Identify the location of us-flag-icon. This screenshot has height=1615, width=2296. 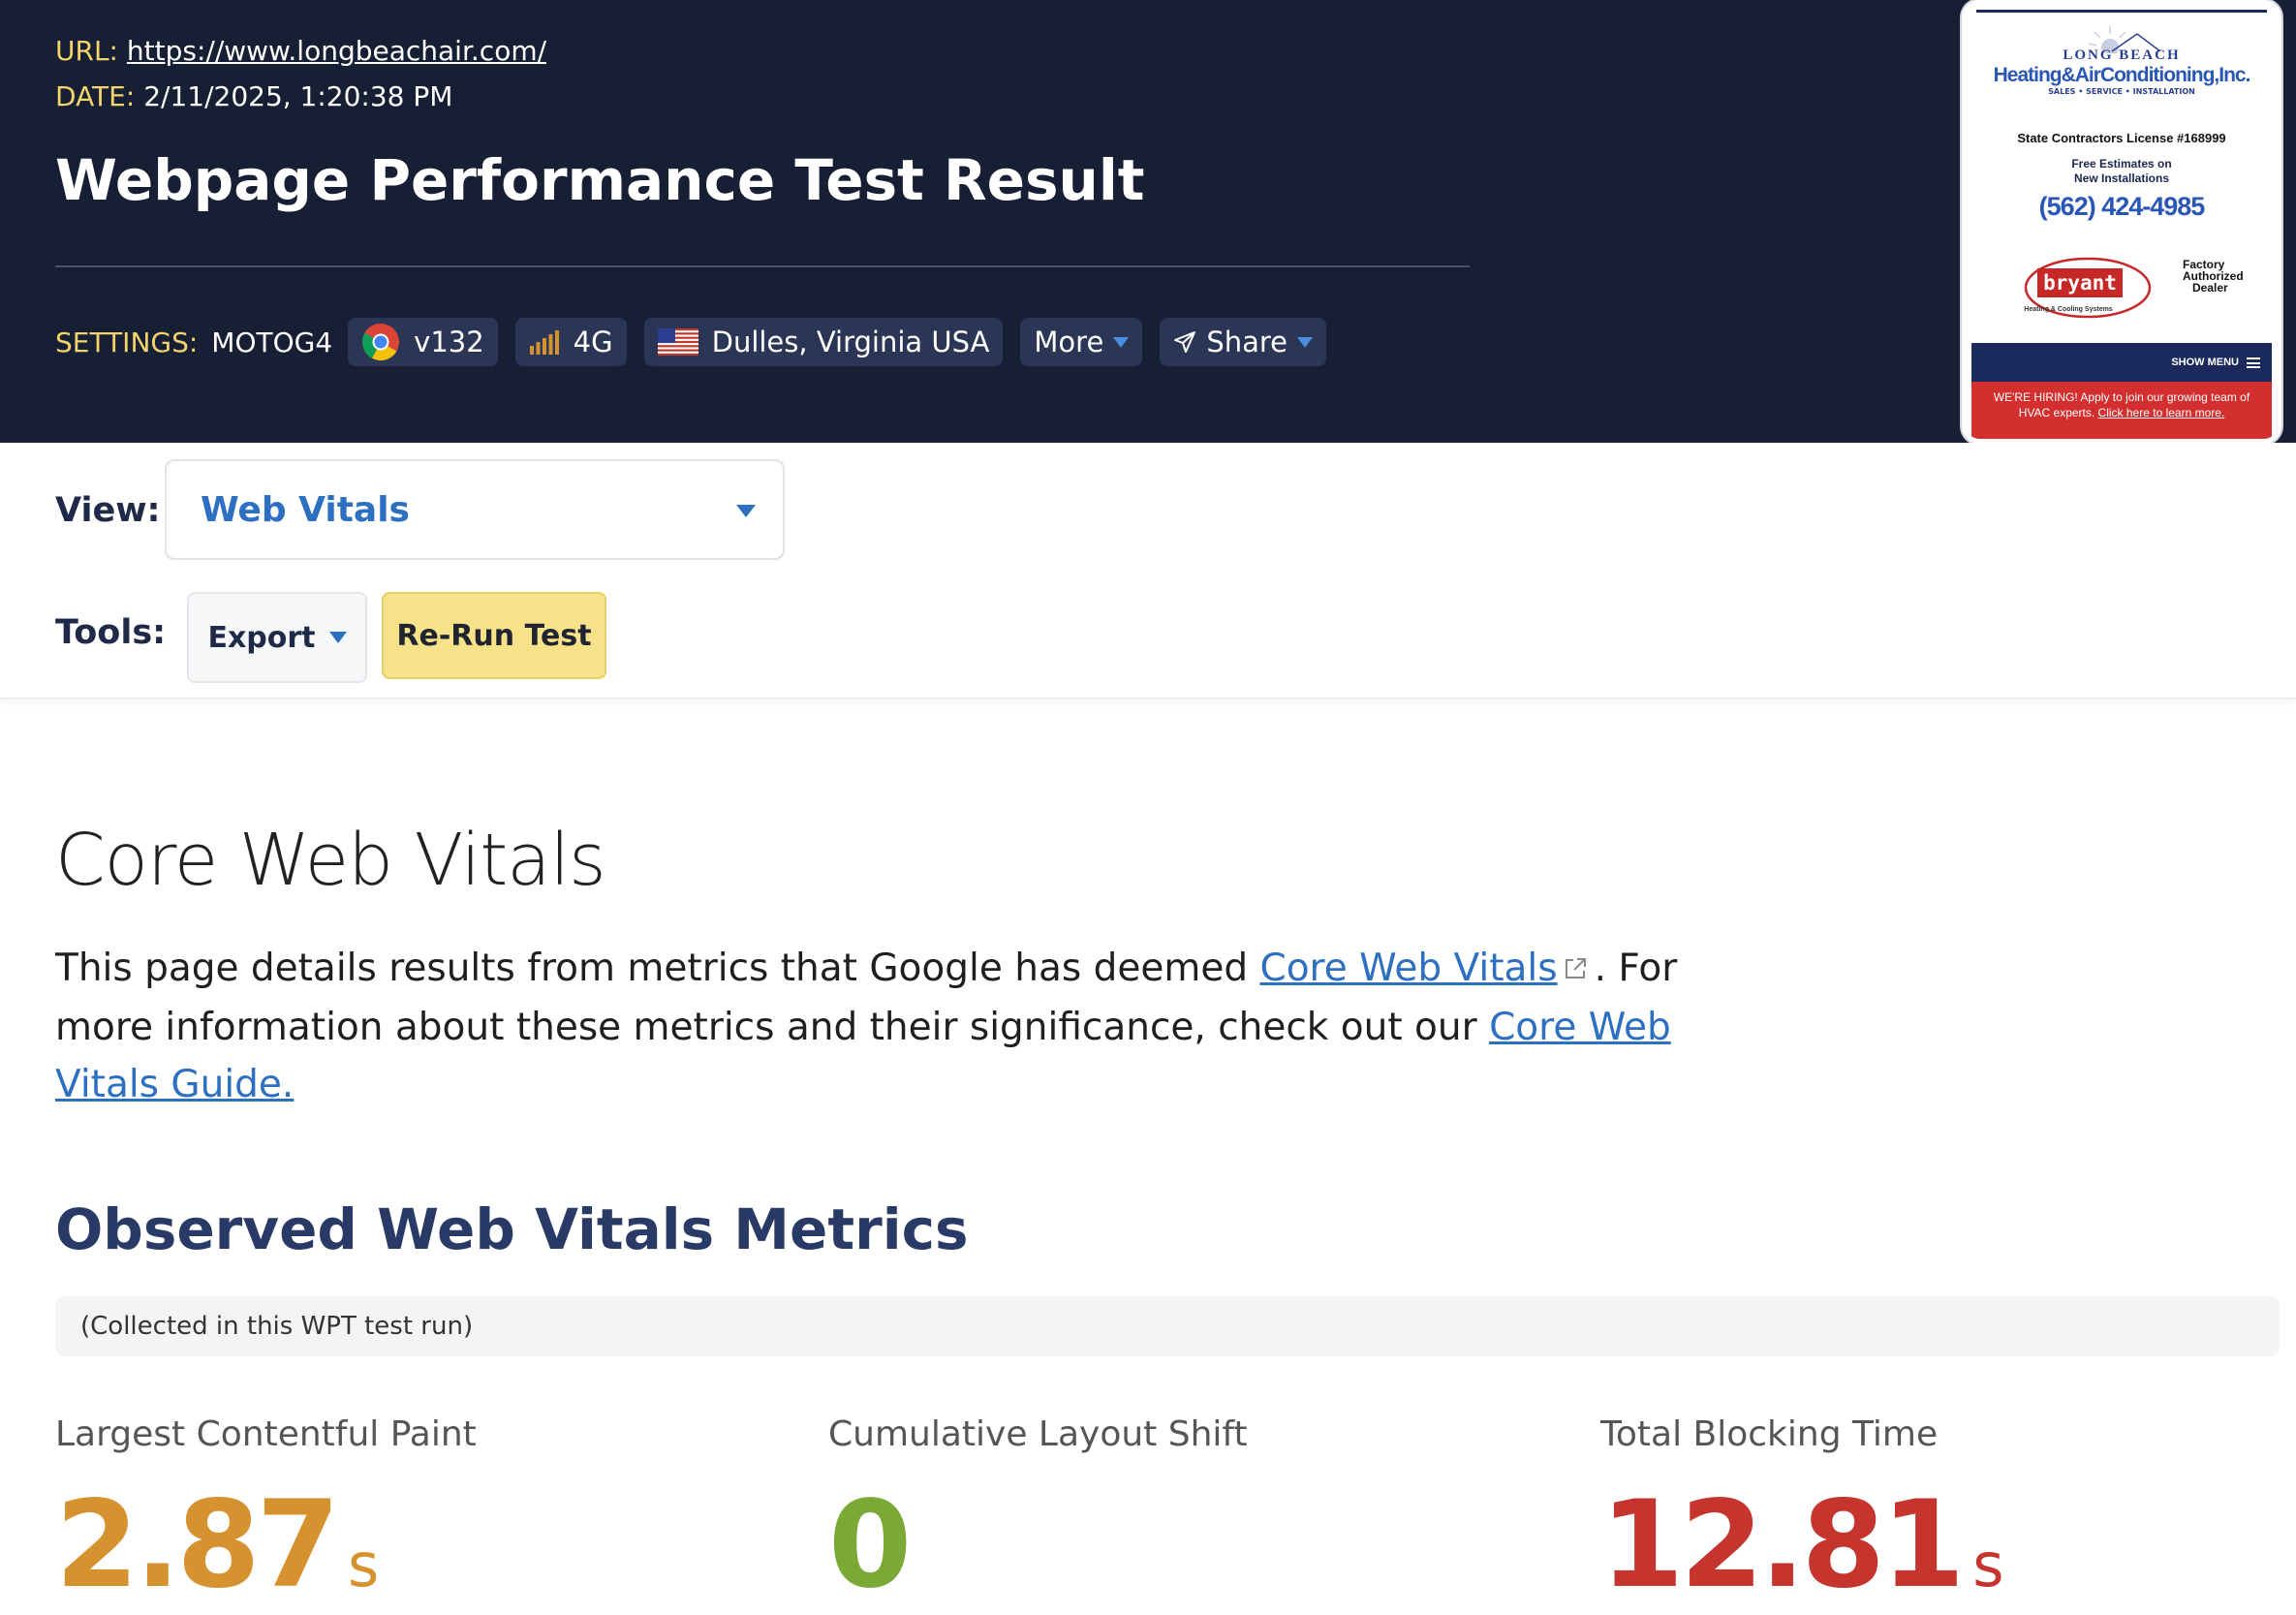
(677, 342).